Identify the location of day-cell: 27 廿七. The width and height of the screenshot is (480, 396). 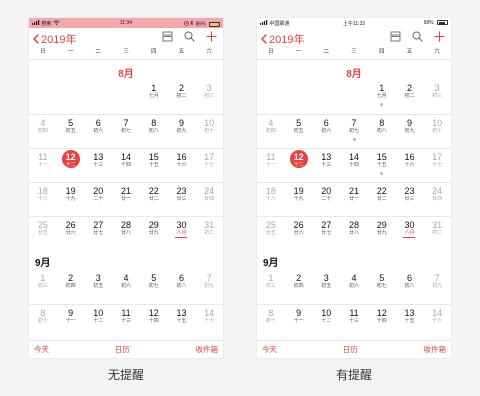
(326, 233).